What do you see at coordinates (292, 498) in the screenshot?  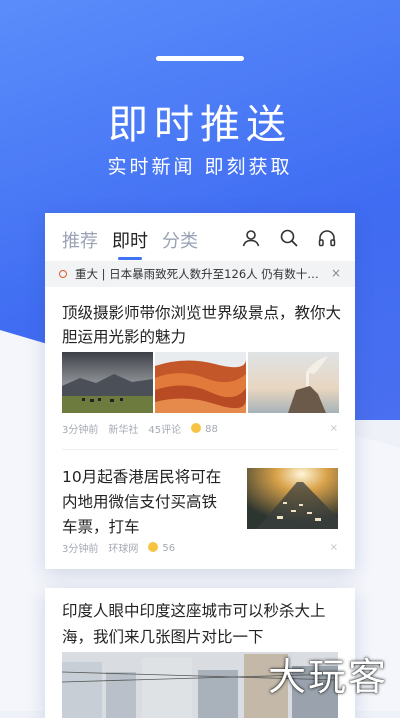 I see `highway-photo` at bounding box center [292, 498].